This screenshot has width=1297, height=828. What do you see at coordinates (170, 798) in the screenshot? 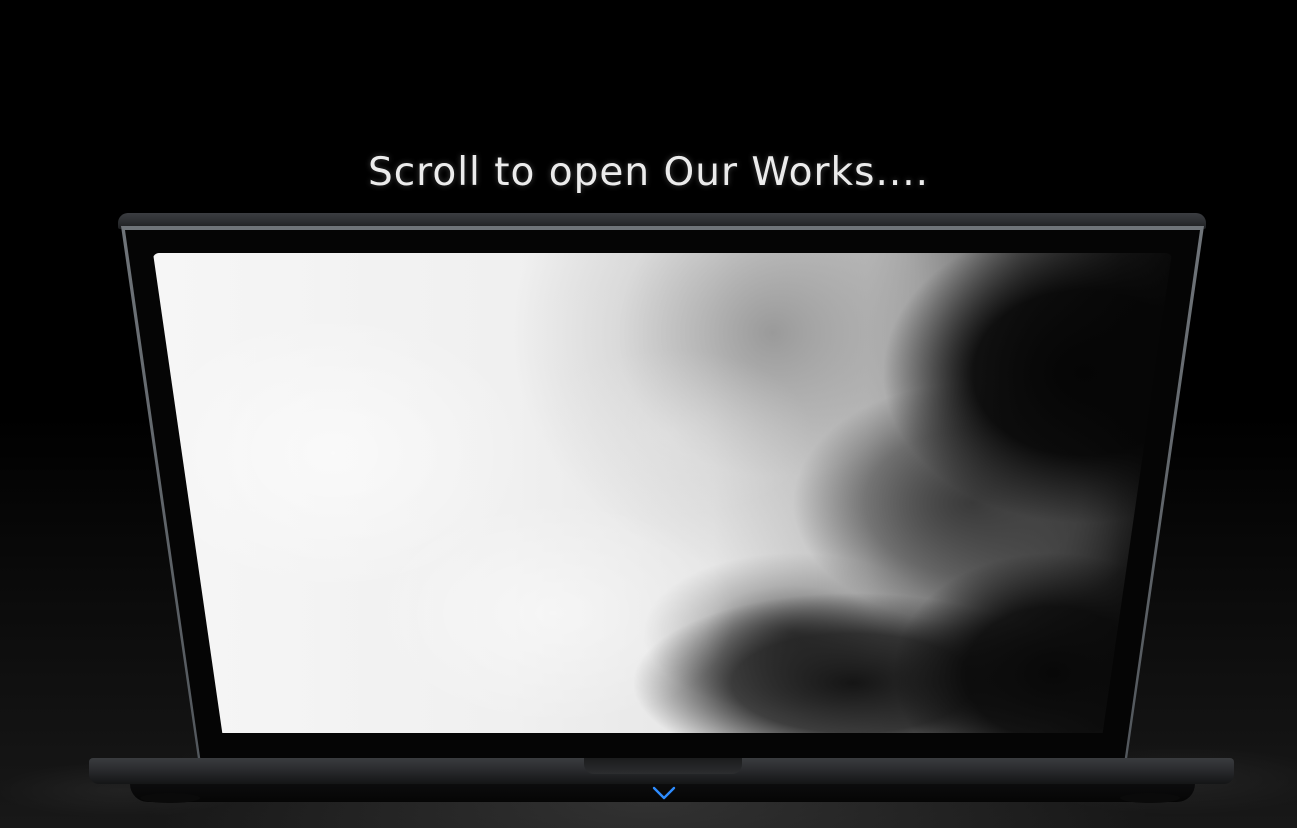
I see `laptop-foot-left` at bounding box center [170, 798].